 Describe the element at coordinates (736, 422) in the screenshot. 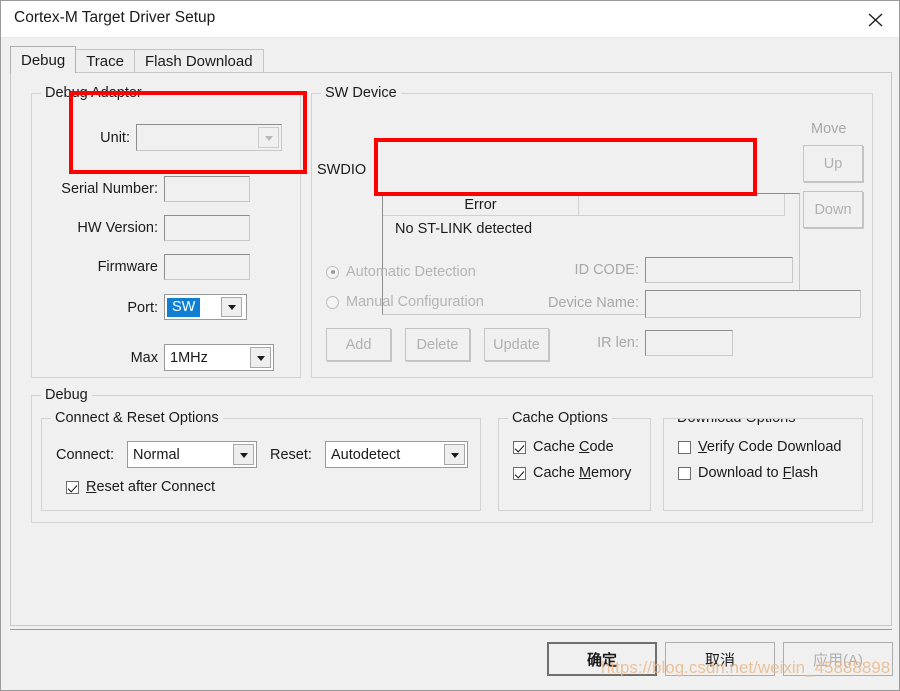

I see `download-options-legend: Download Options` at that location.